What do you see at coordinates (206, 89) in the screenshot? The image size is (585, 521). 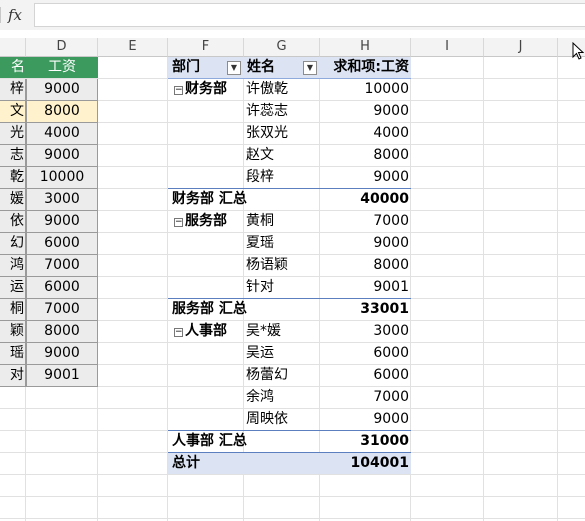 I see `pivot-dept-text: 财务部` at bounding box center [206, 89].